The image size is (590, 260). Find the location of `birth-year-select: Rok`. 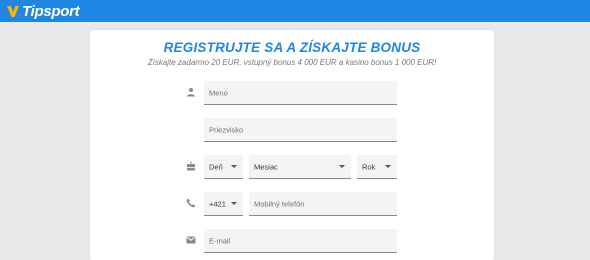

birth-year-select: Rok is located at coordinates (377, 167).